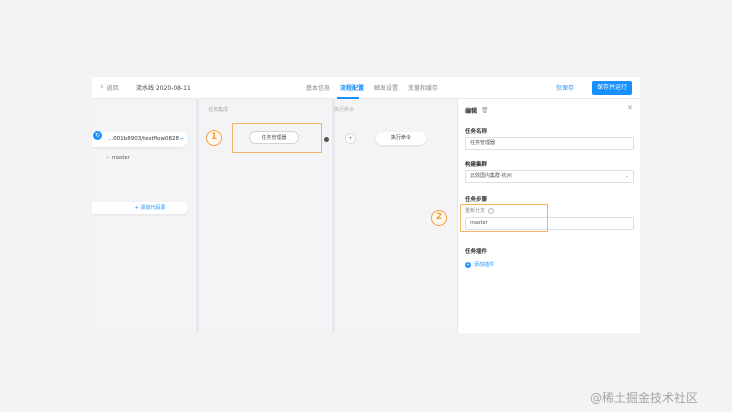 The image size is (732, 412). I want to click on add-code-source-button: + 添加代码源, so click(140, 208).